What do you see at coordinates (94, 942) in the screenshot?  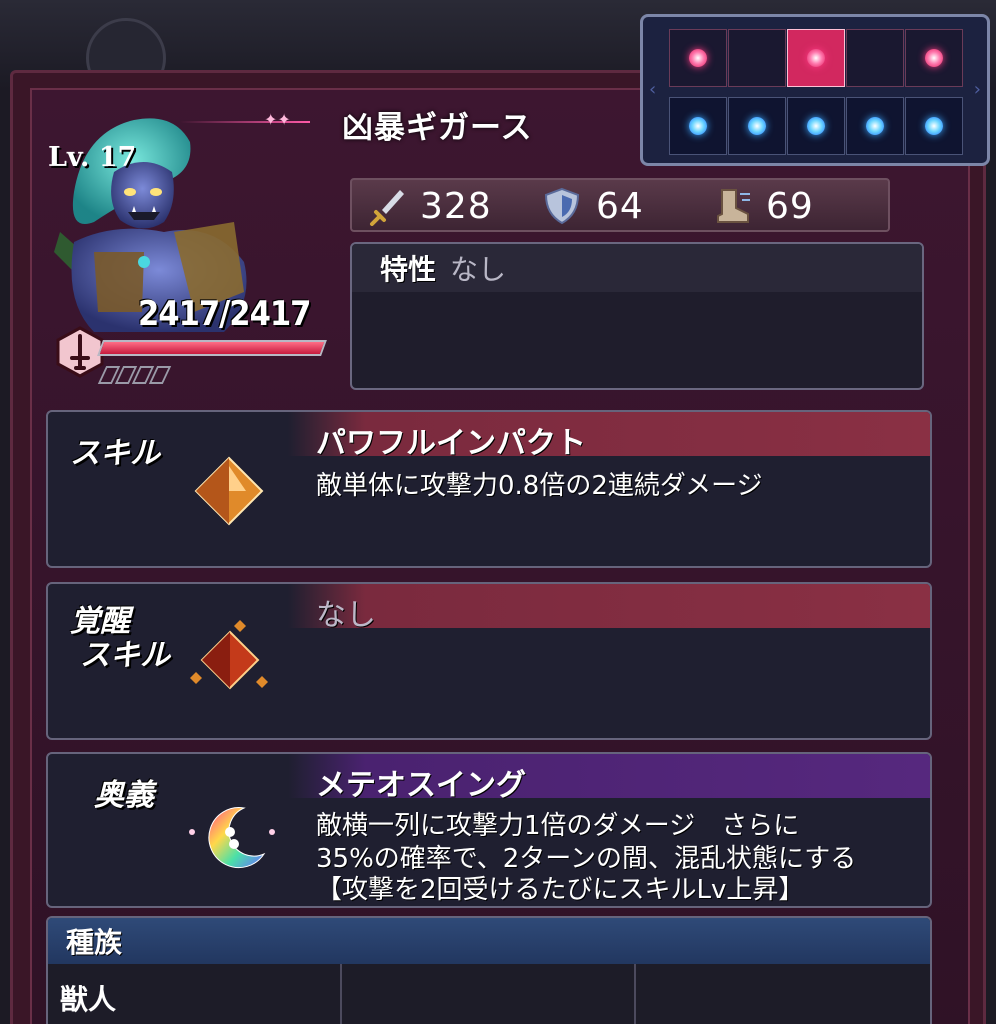 I see `species-header-label: 種族` at bounding box center [94, 942].